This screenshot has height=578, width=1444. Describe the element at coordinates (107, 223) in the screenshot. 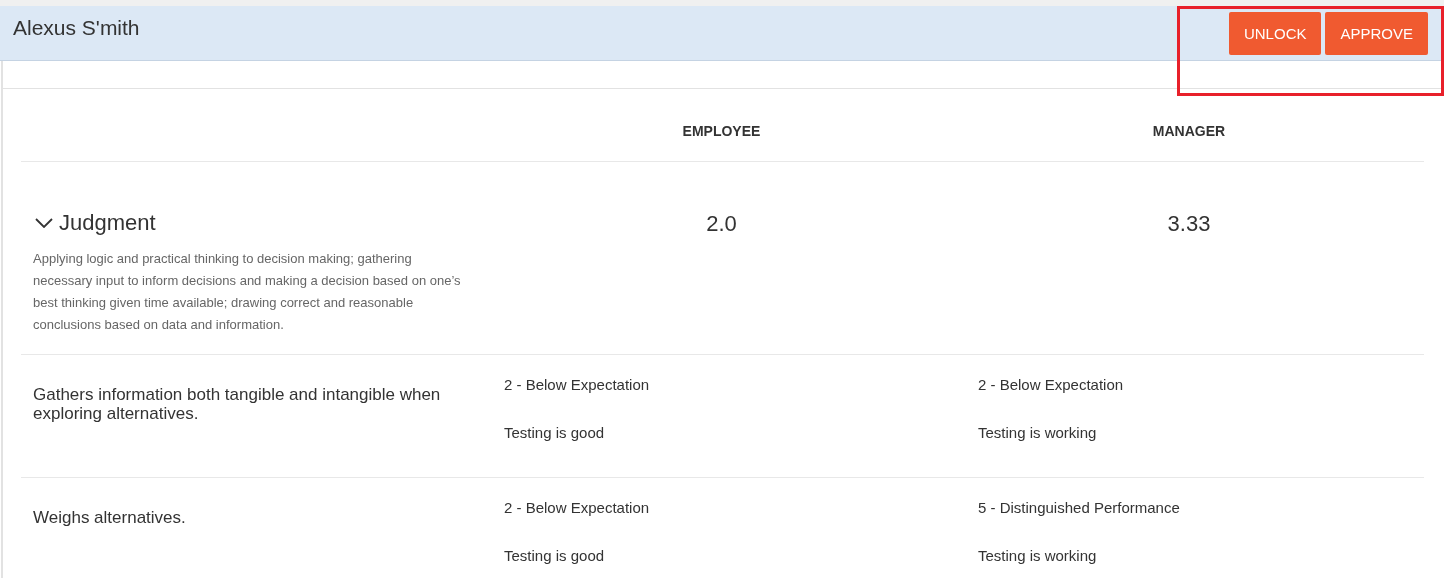

I see `competency-title: Judgment` at that location.